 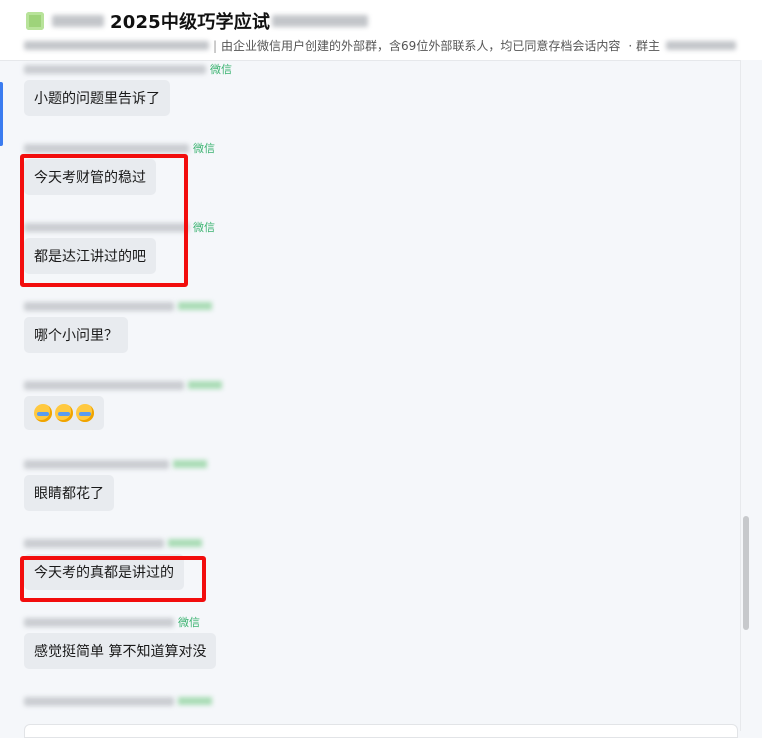 What do you see at coordinates (751, 395) in the screenshot?
I see `scrollbar` at bounding box center [751, 395].